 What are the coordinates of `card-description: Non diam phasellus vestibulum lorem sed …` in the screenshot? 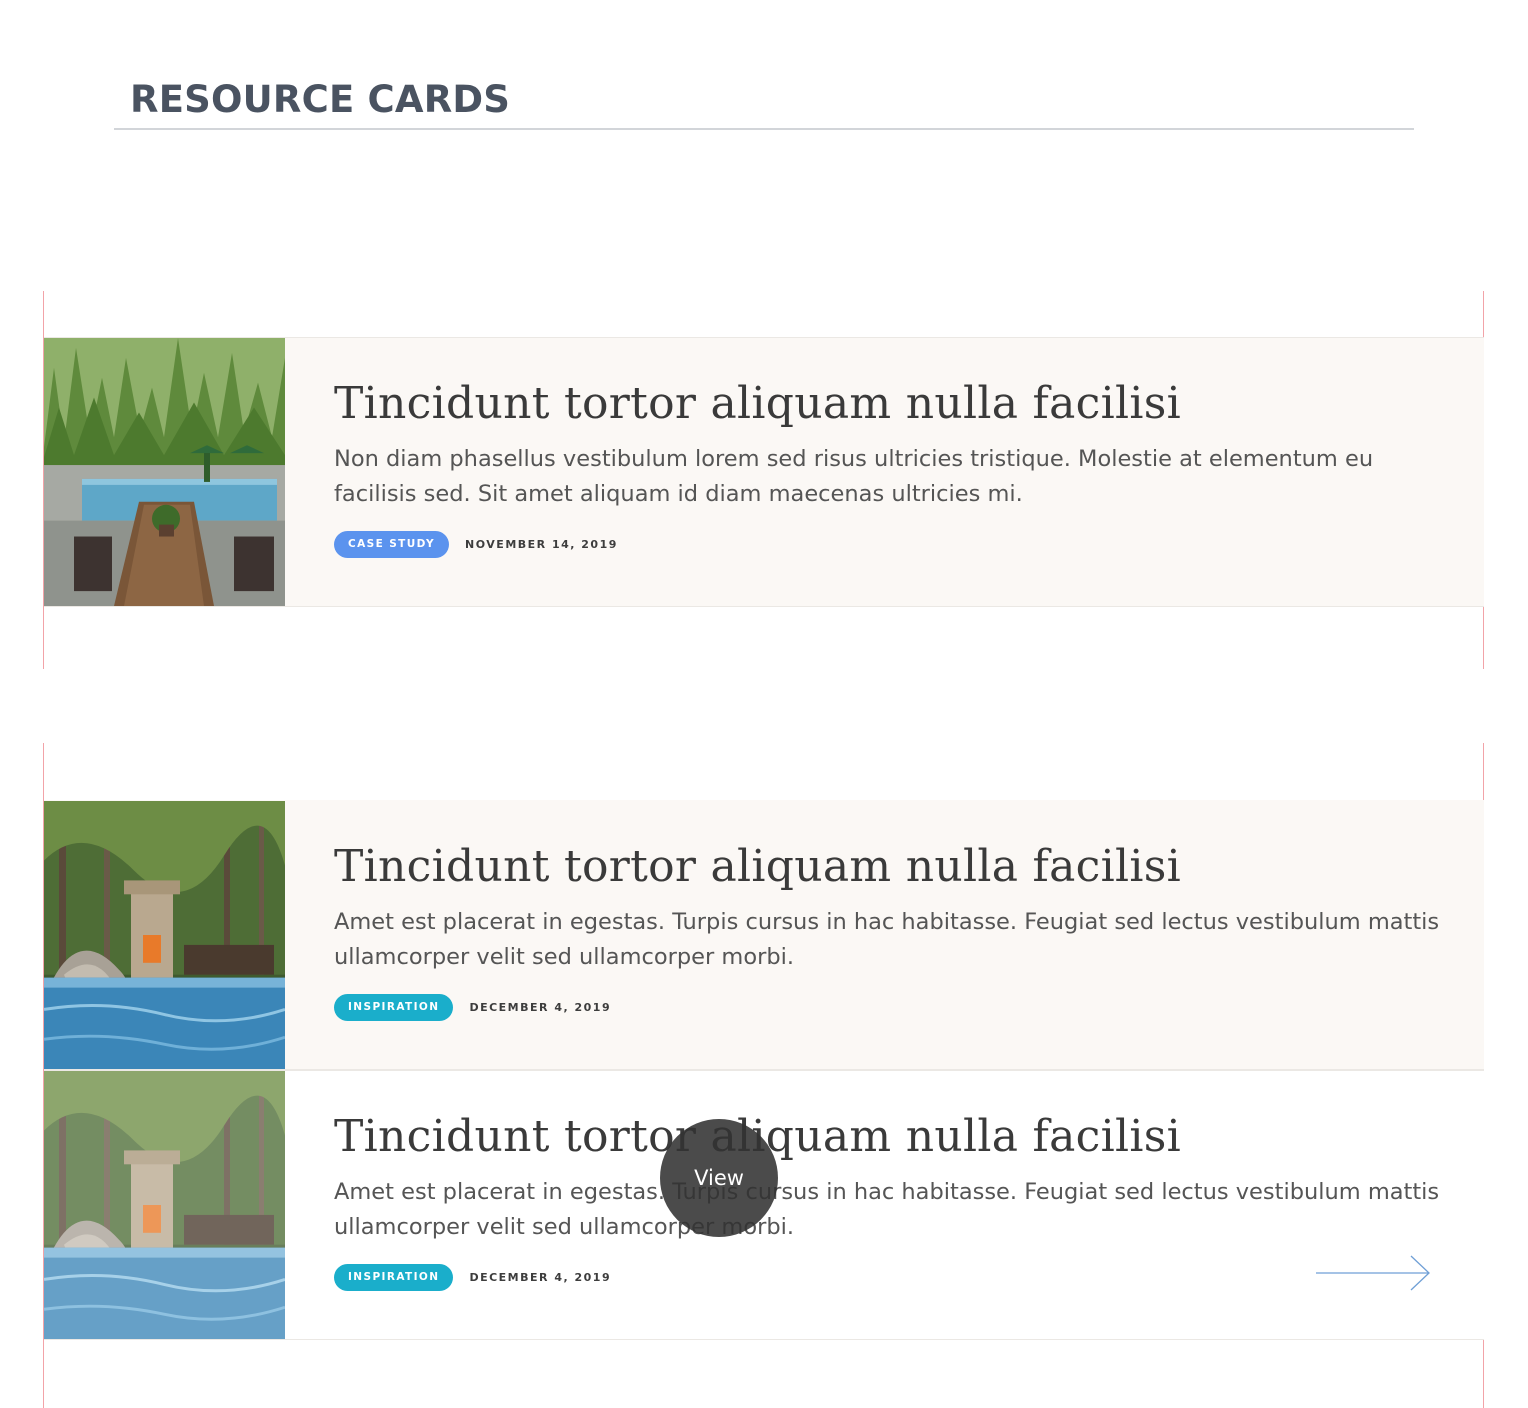 It's located at (854, 476).